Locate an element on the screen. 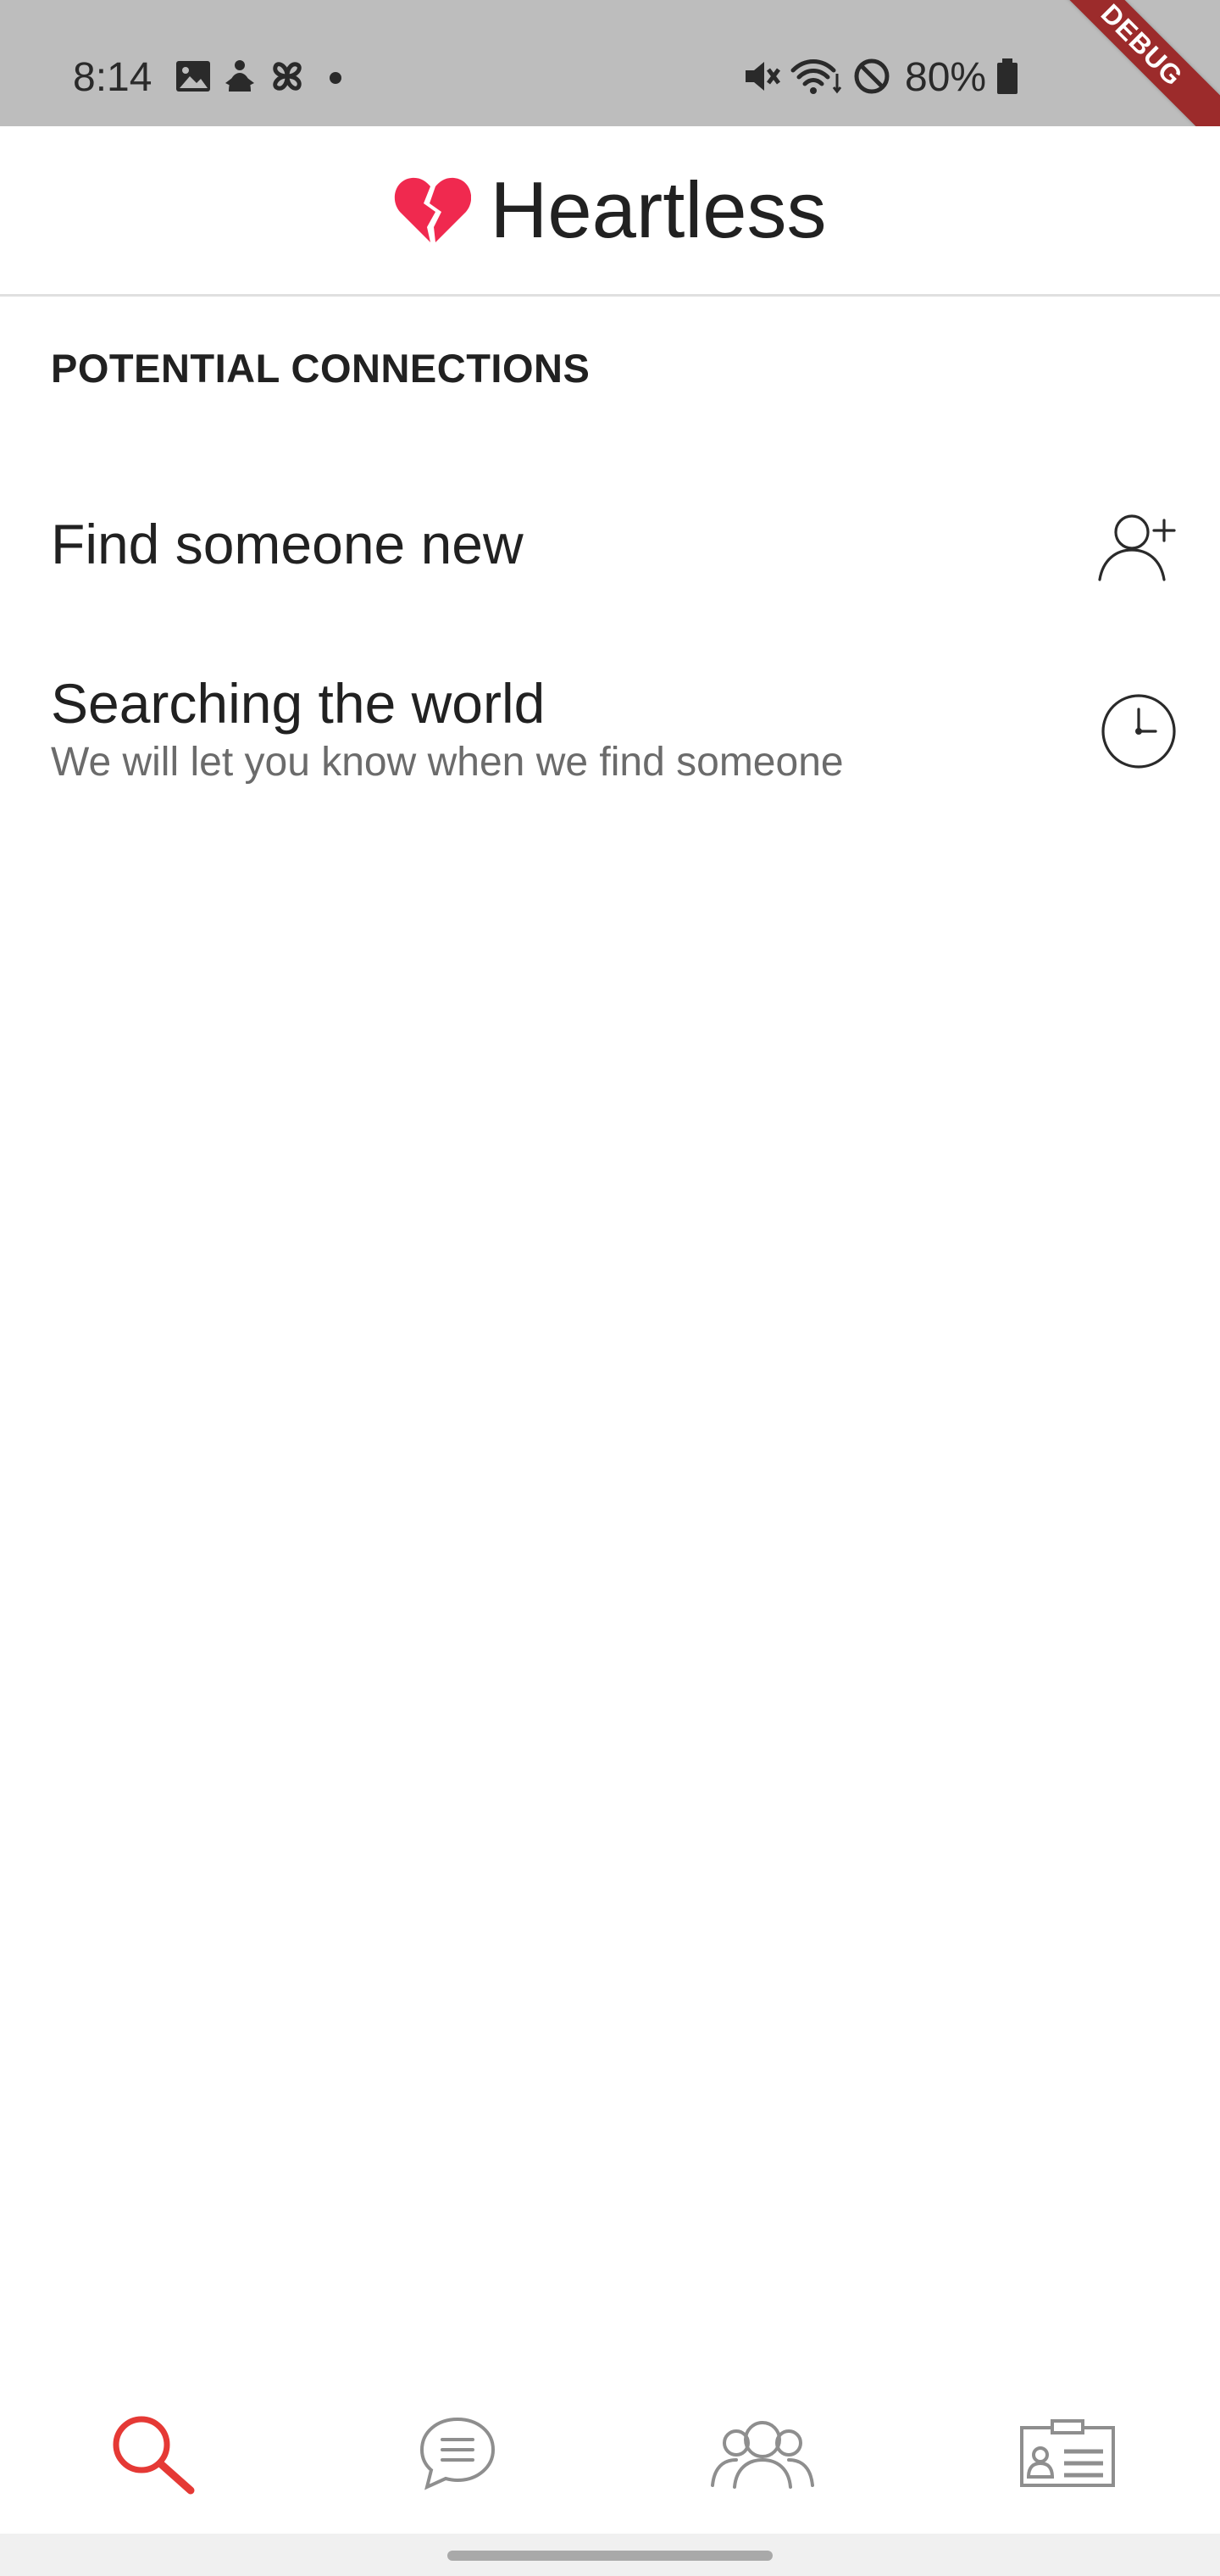  dot-icon is located at coordinates (335, 78).